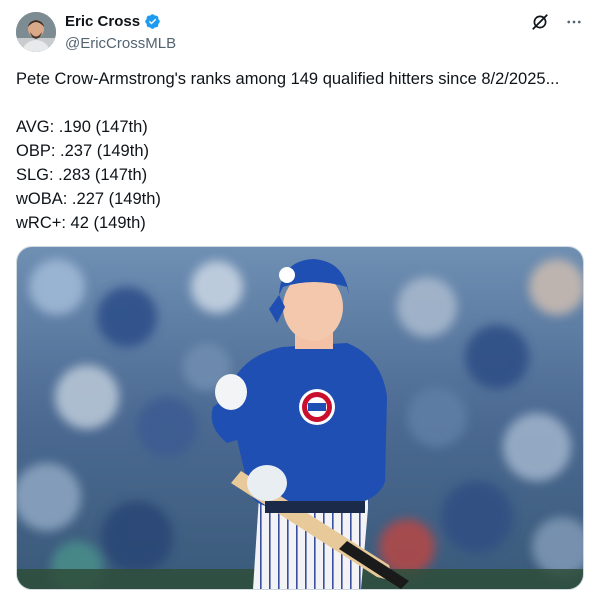 The image size is (598, 604). What do you see at coordinates (574, 22) in the screenshot?
I see `more-icon` at bounding box center [574, 22].